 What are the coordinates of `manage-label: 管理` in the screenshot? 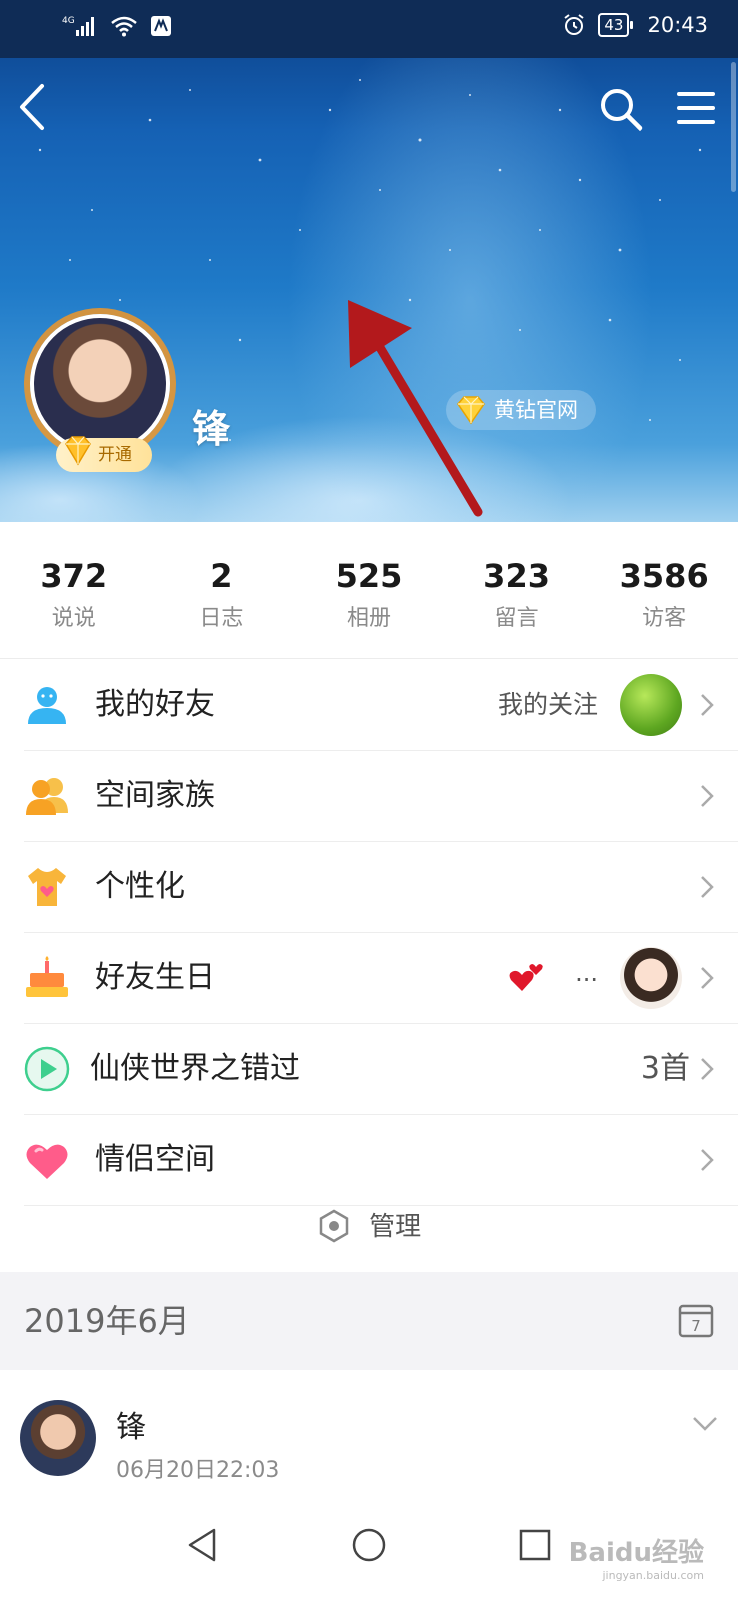 It's located at (395, 1227).